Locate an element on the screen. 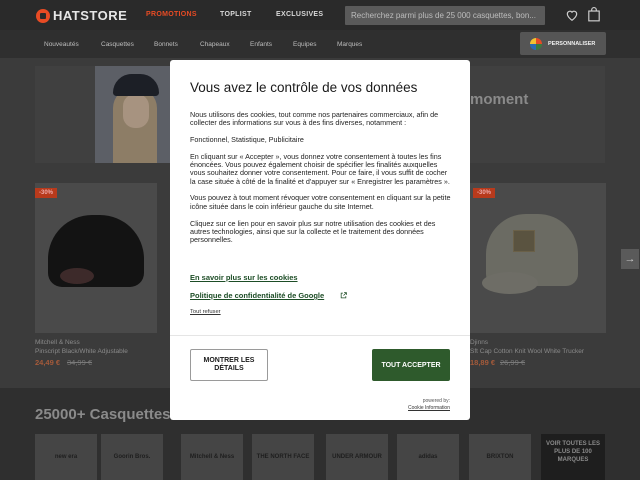 The image size is (640, 480). hero-title: moment is located at coordinates (499, 99).